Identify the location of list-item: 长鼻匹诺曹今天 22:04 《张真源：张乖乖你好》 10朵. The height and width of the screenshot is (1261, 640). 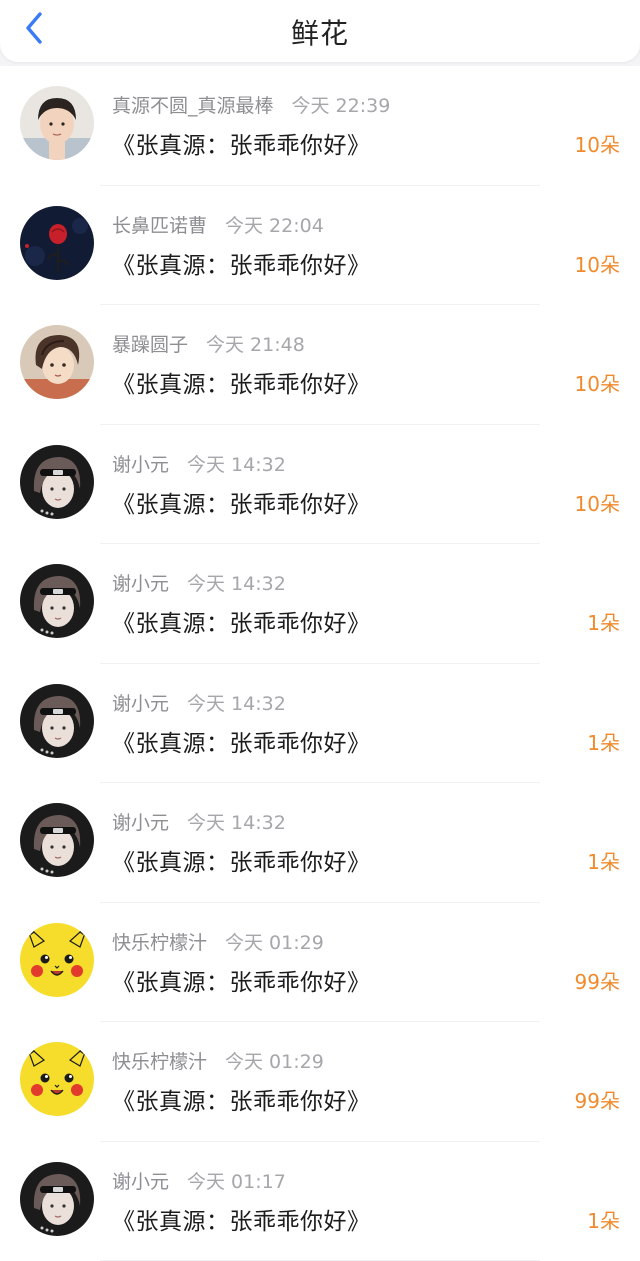
(320, 246).